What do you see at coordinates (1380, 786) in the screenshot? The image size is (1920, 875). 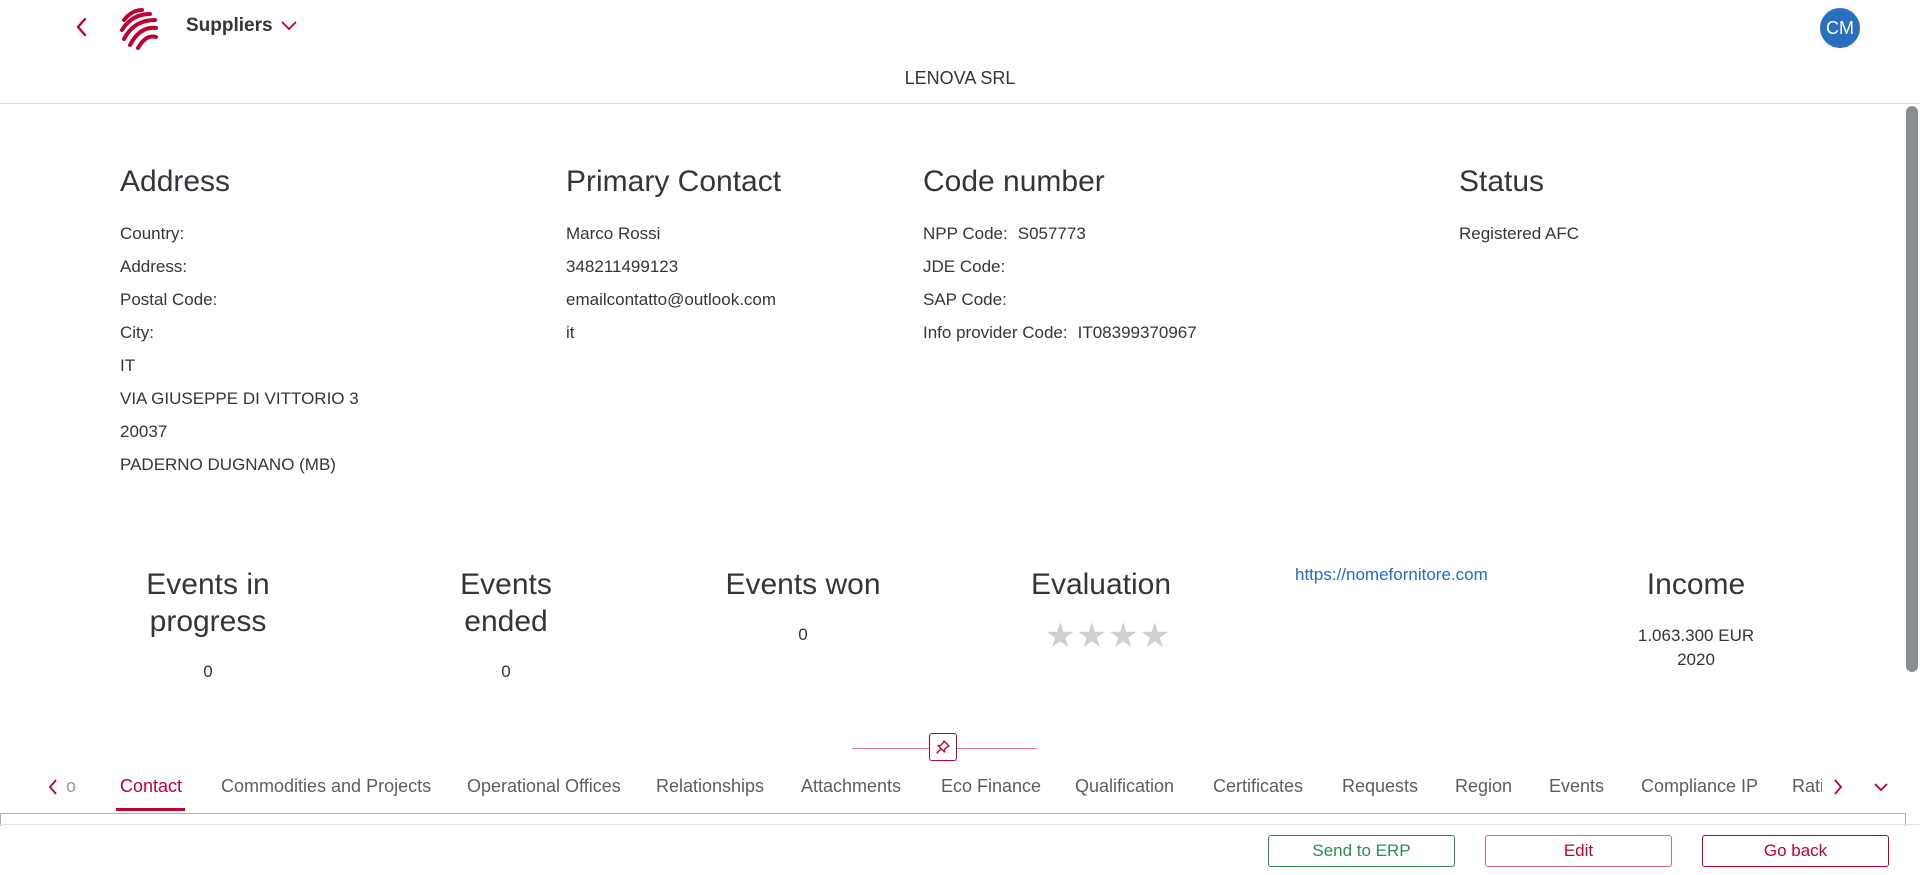 I see `tab-requests: Requests` at bounding box center [1380, 786].